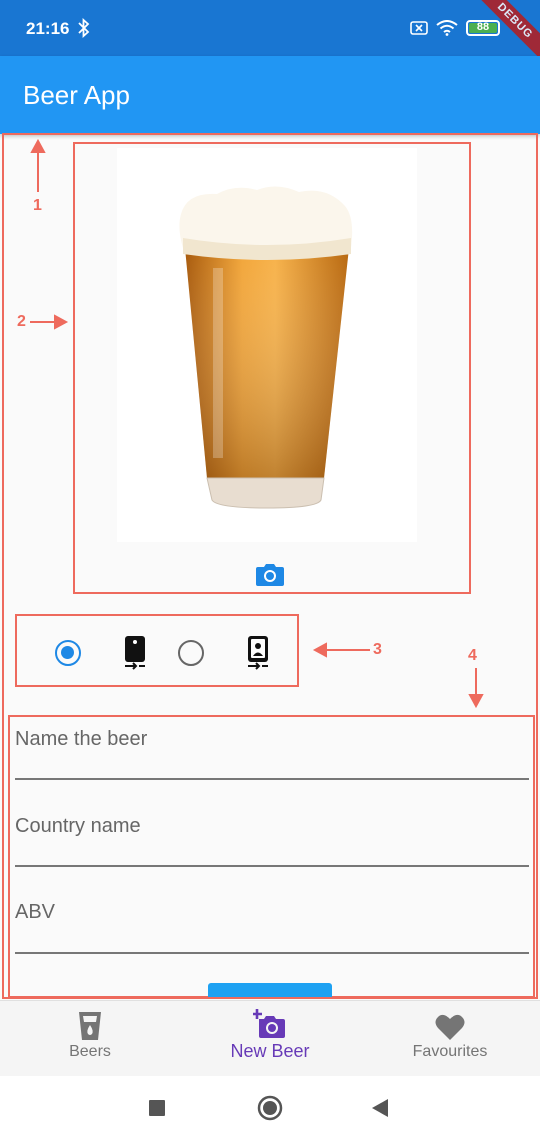 This screenshot has height=1140, width=540. What do you see at coordinates (472, 655) in the screenshot?
I see `annotation-label-4: 4` at bounding box center [472, 655].